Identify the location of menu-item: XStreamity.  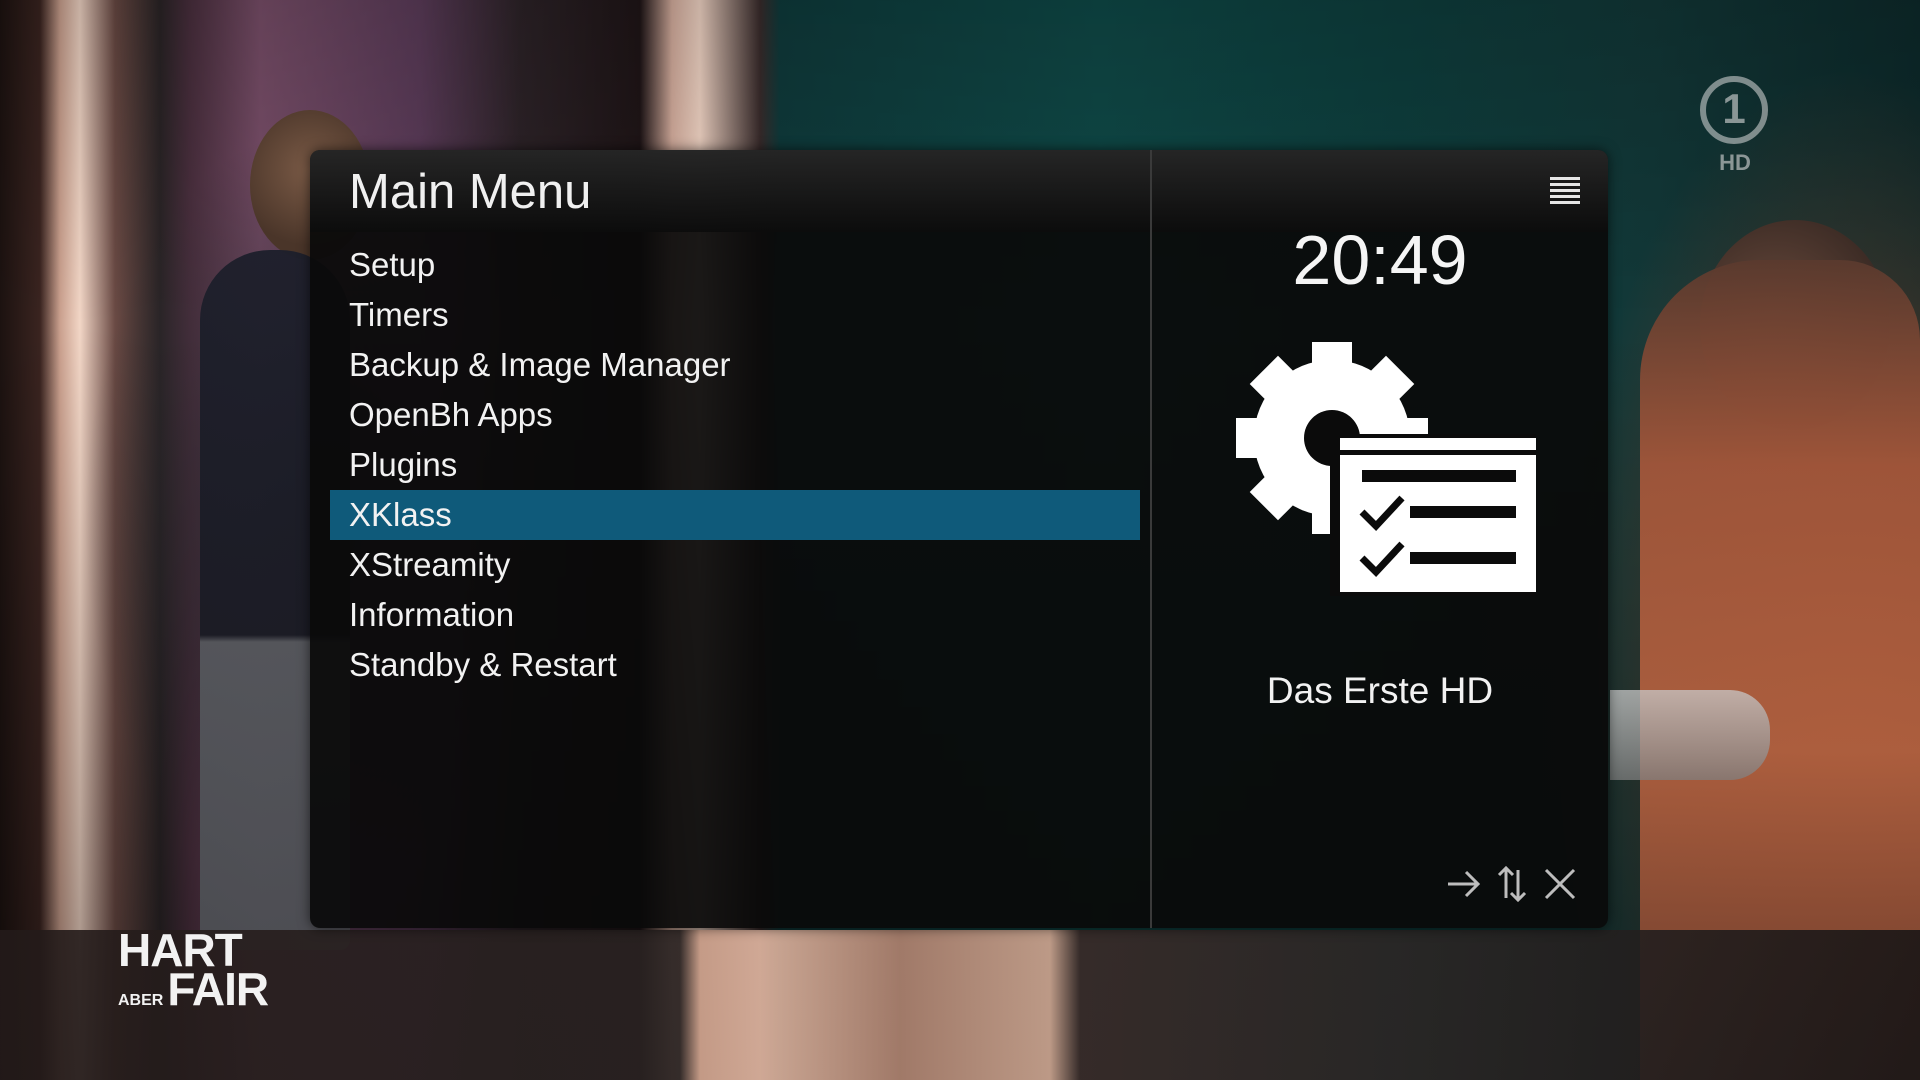
(735, 565).